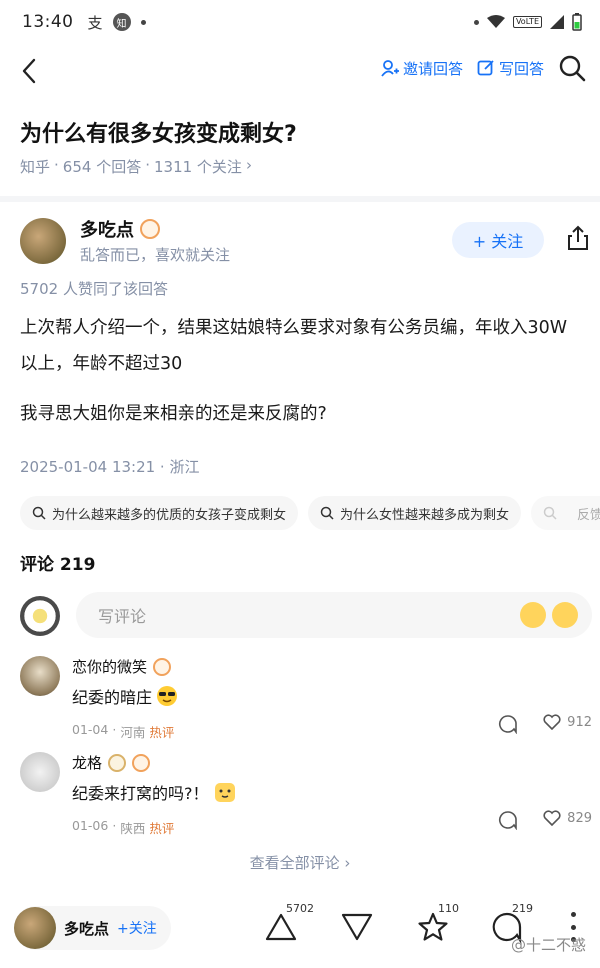 This screenshot has height=968, width=600. Describe the element at coordinates (522, 908) in the screenshot. I see `comment-count: 219` at that location.